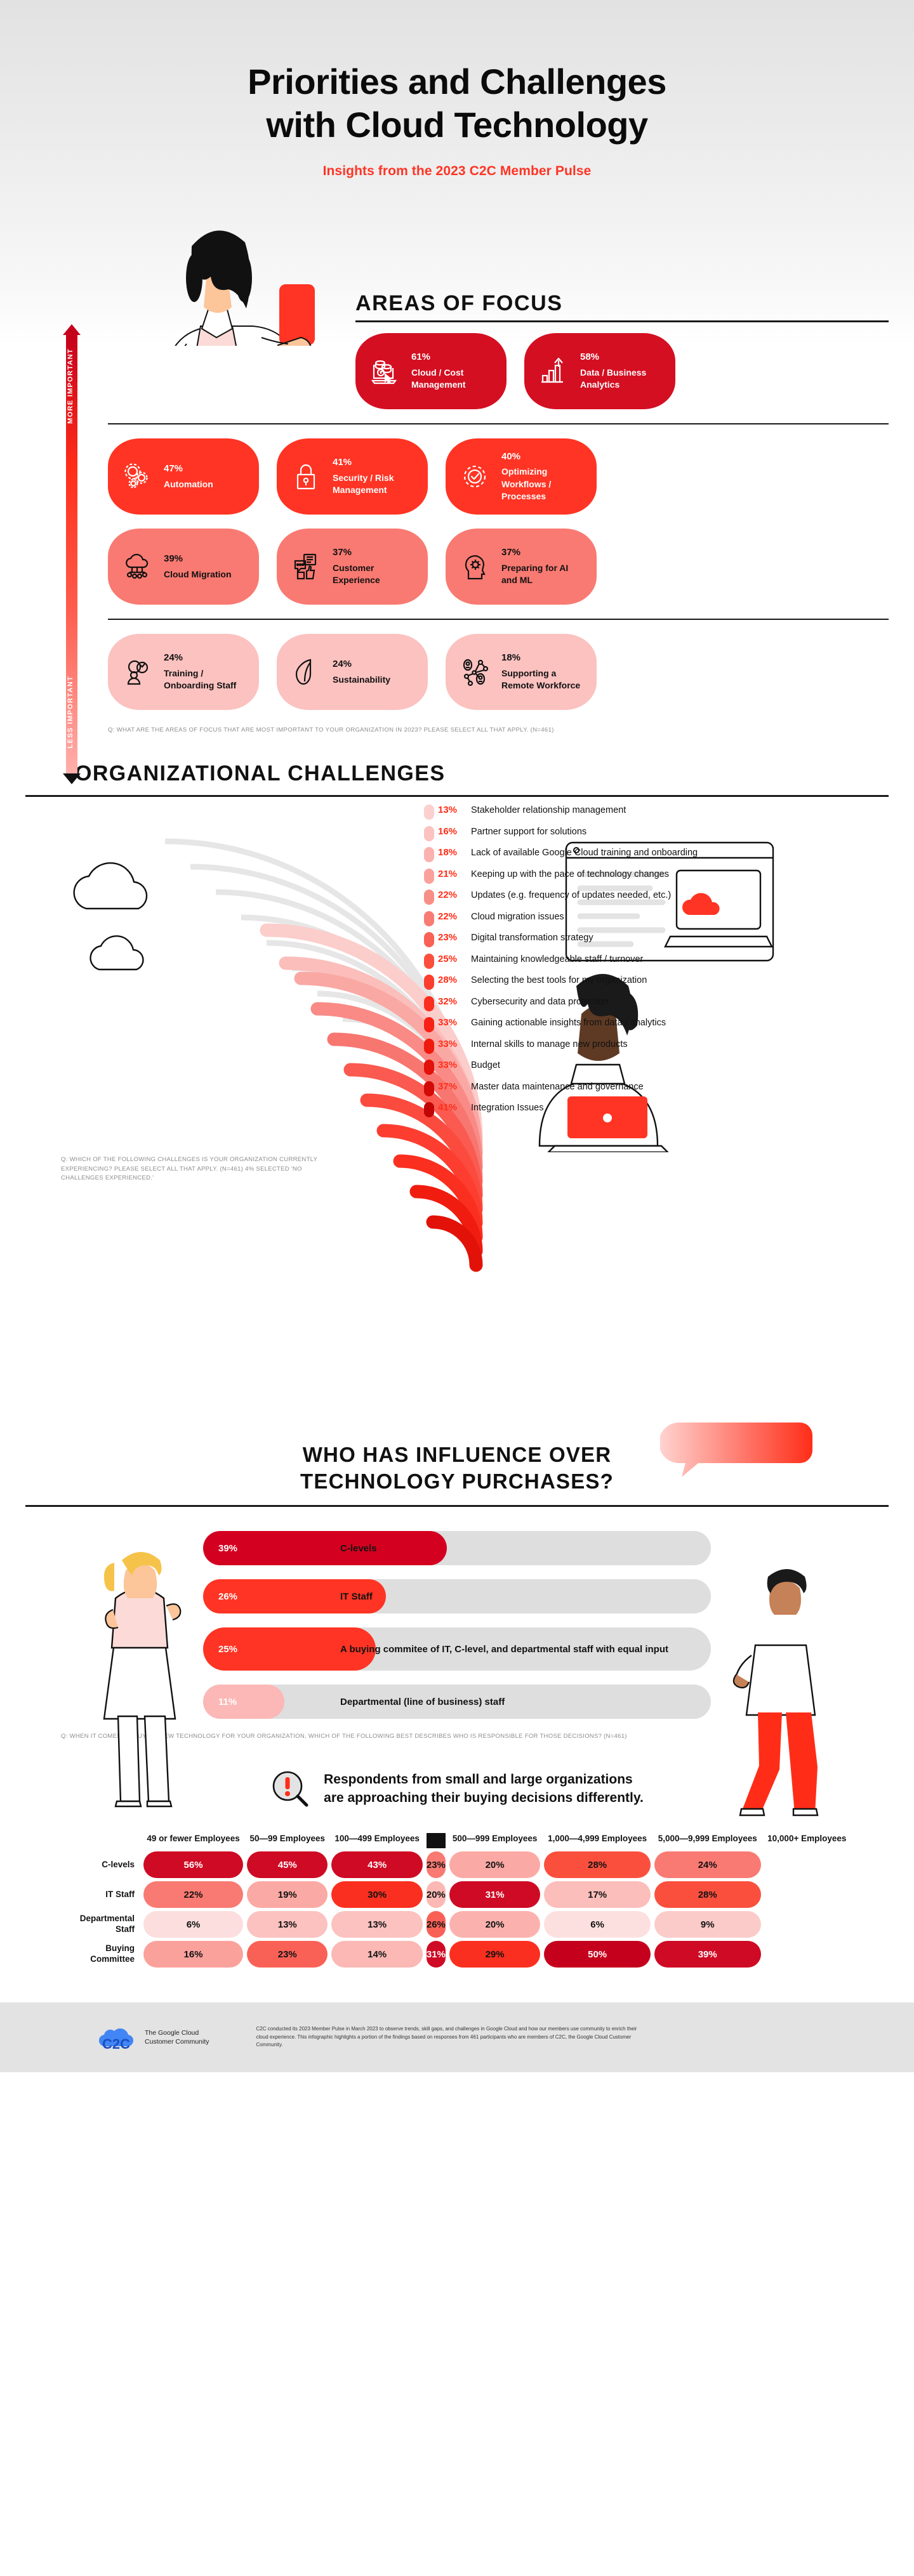 The height and width of the screenshot is (2576, 914). Describe the element at coordinates (459, 303) in the screenshot. I see `areas-of-focus-heading: AREAS OF FOCUS` at that location.